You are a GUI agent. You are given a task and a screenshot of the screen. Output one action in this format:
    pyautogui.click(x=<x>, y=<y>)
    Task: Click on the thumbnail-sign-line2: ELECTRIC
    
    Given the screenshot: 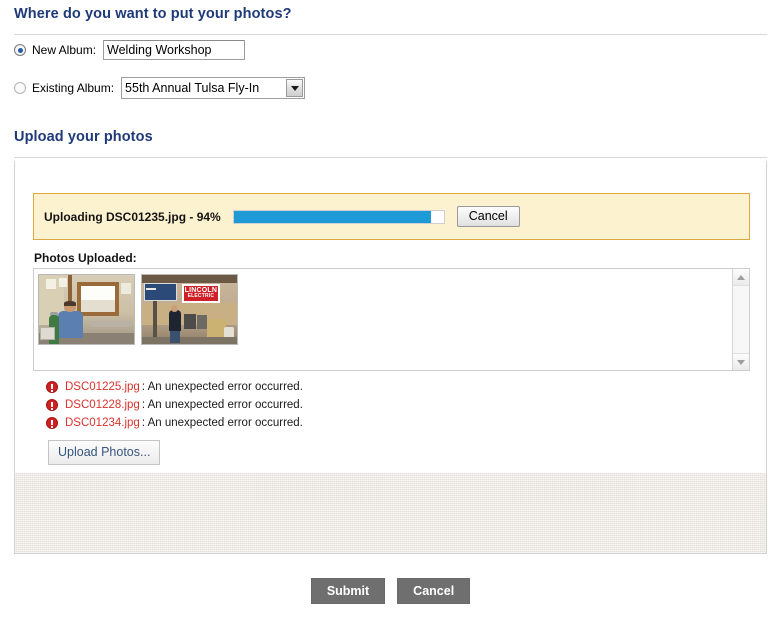 What is the action you would take?
    pyautogui.click(x=201, y=295)
    